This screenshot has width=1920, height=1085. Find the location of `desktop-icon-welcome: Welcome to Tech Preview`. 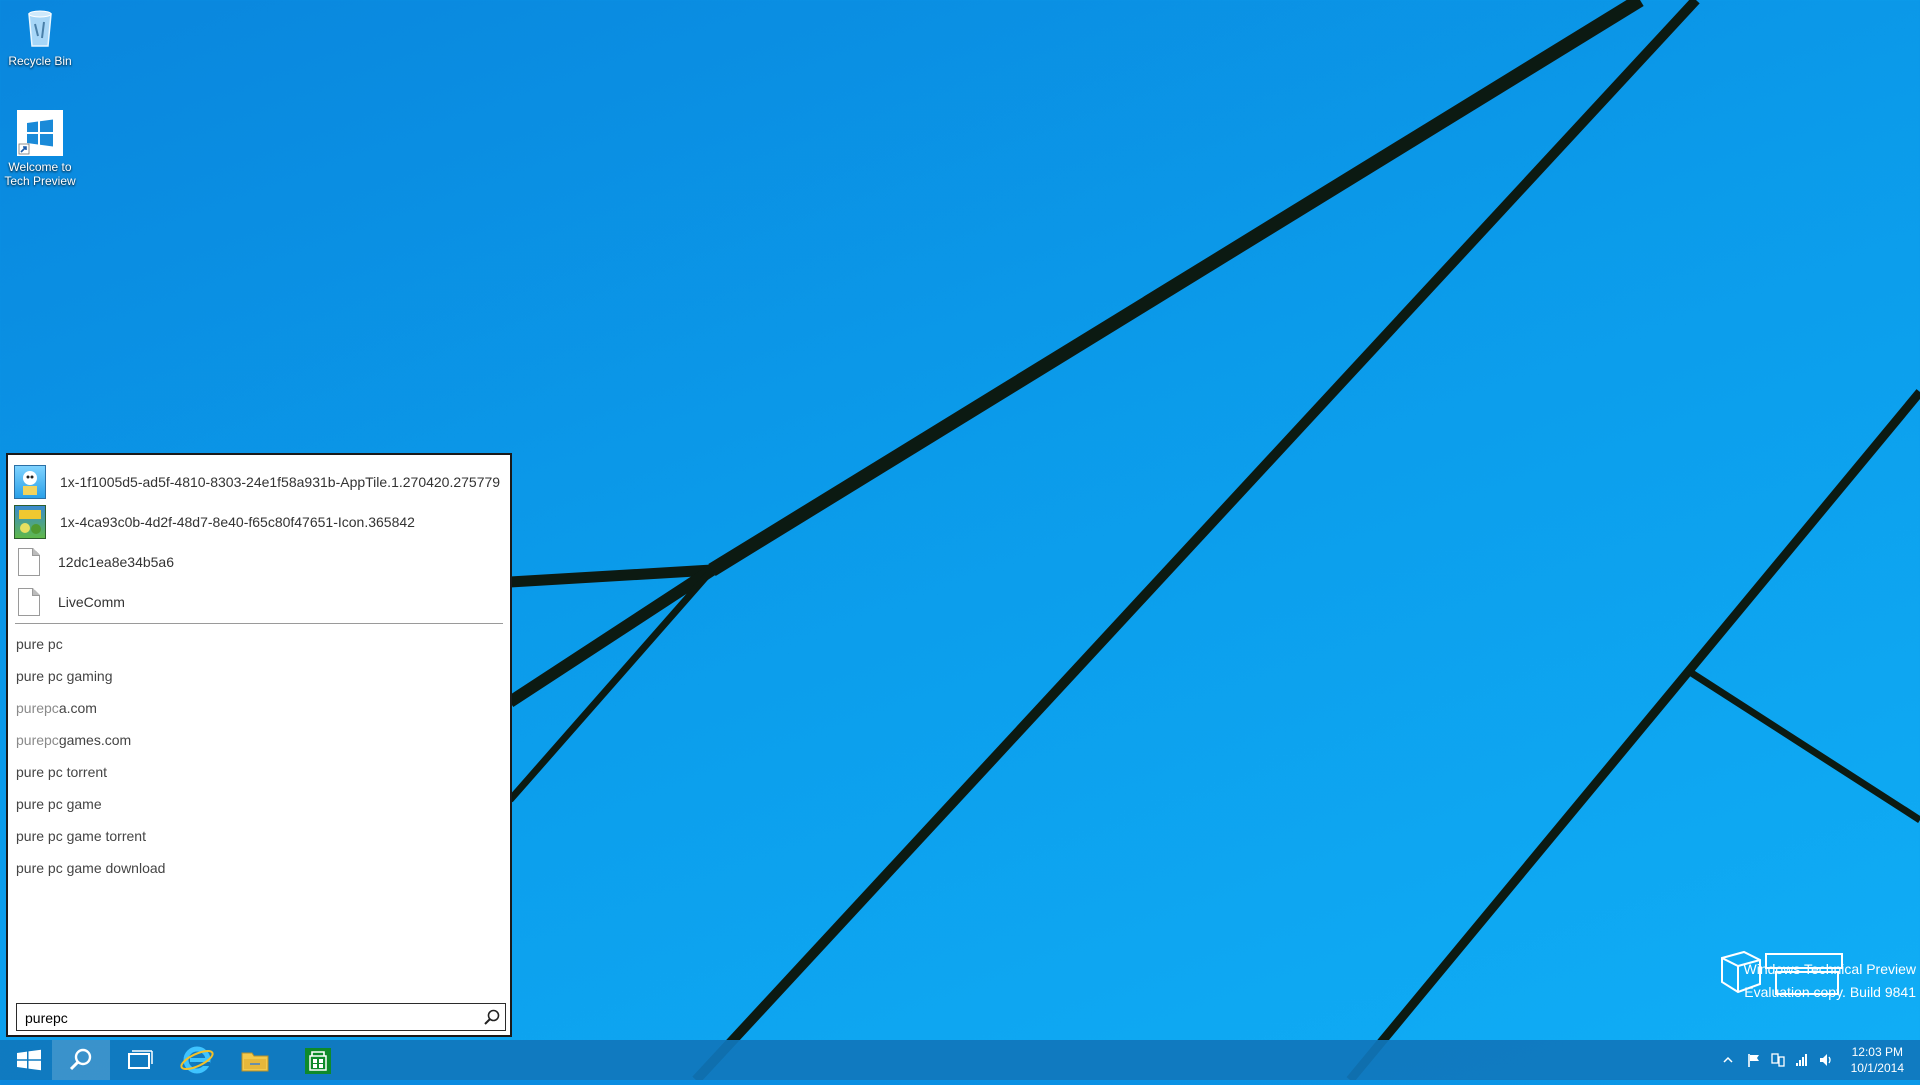

desktop-icon-welcome: Welcome to Tech Preview is located at coordinates (40, 149).